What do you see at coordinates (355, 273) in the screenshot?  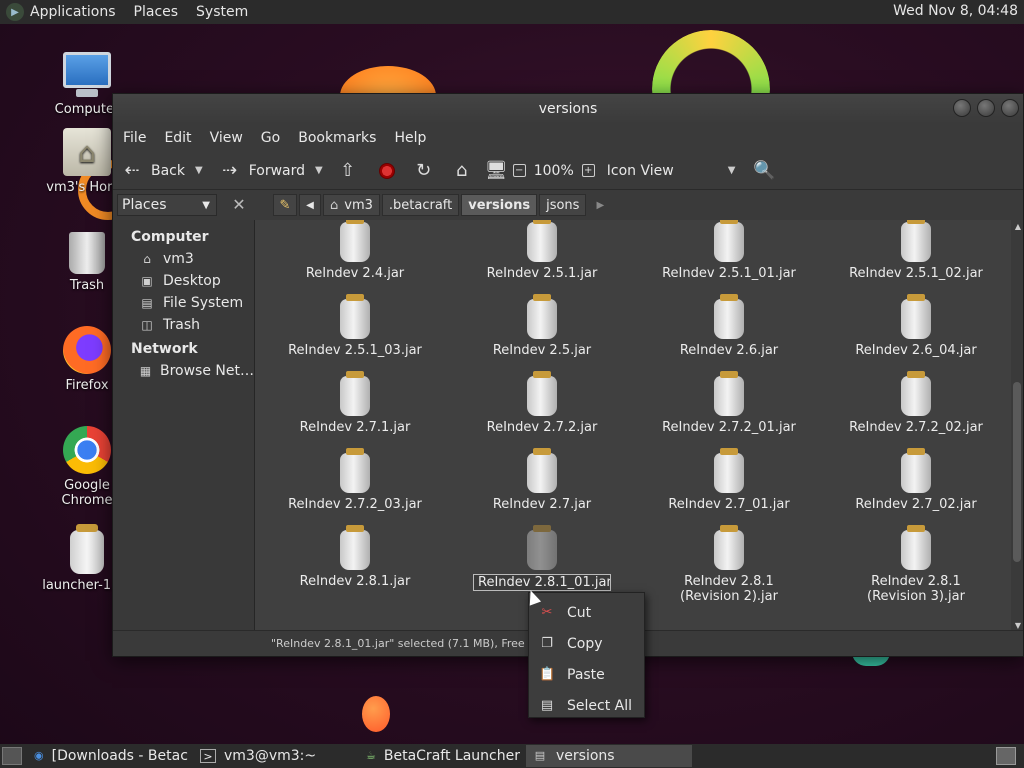 I see `file-name: ReIndev 2.4.jar` at bounding box center [355, 273].